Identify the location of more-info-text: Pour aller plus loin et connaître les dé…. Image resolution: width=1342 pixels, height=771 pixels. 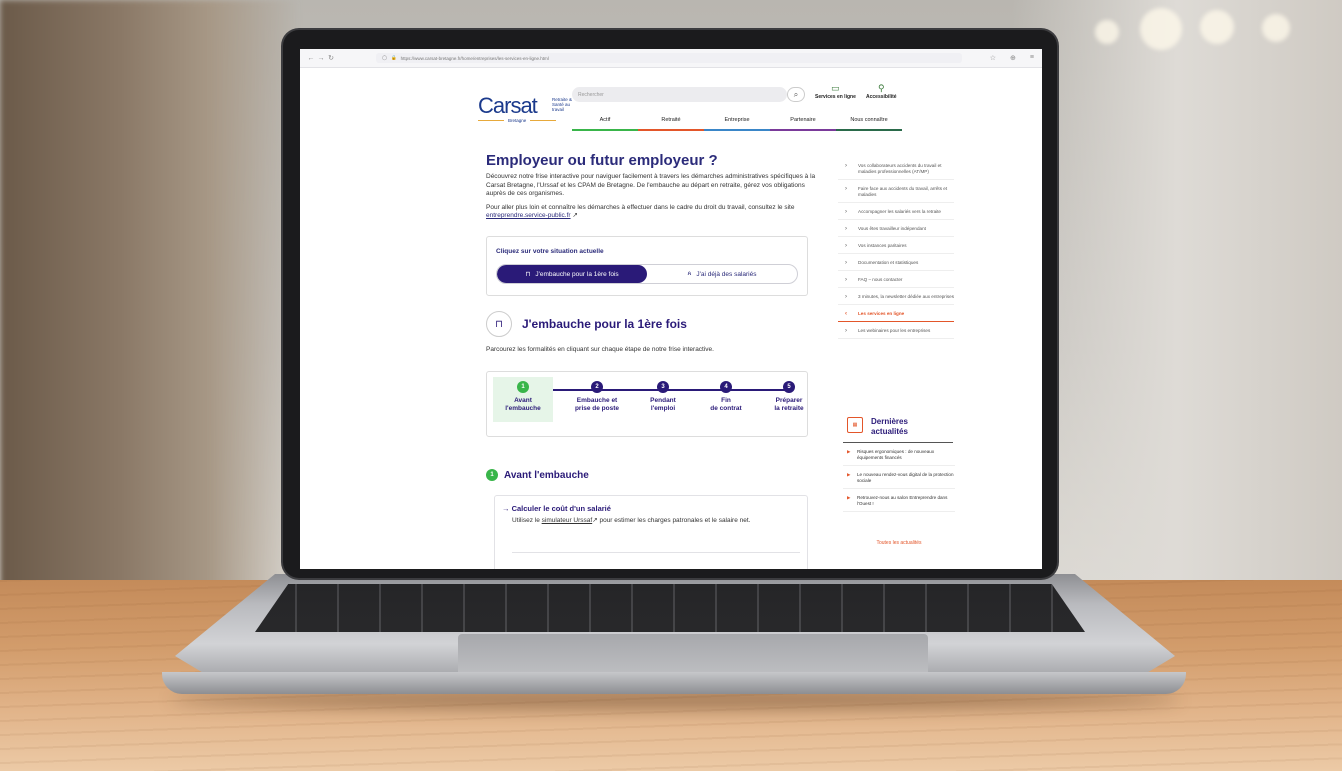
(651, 212).